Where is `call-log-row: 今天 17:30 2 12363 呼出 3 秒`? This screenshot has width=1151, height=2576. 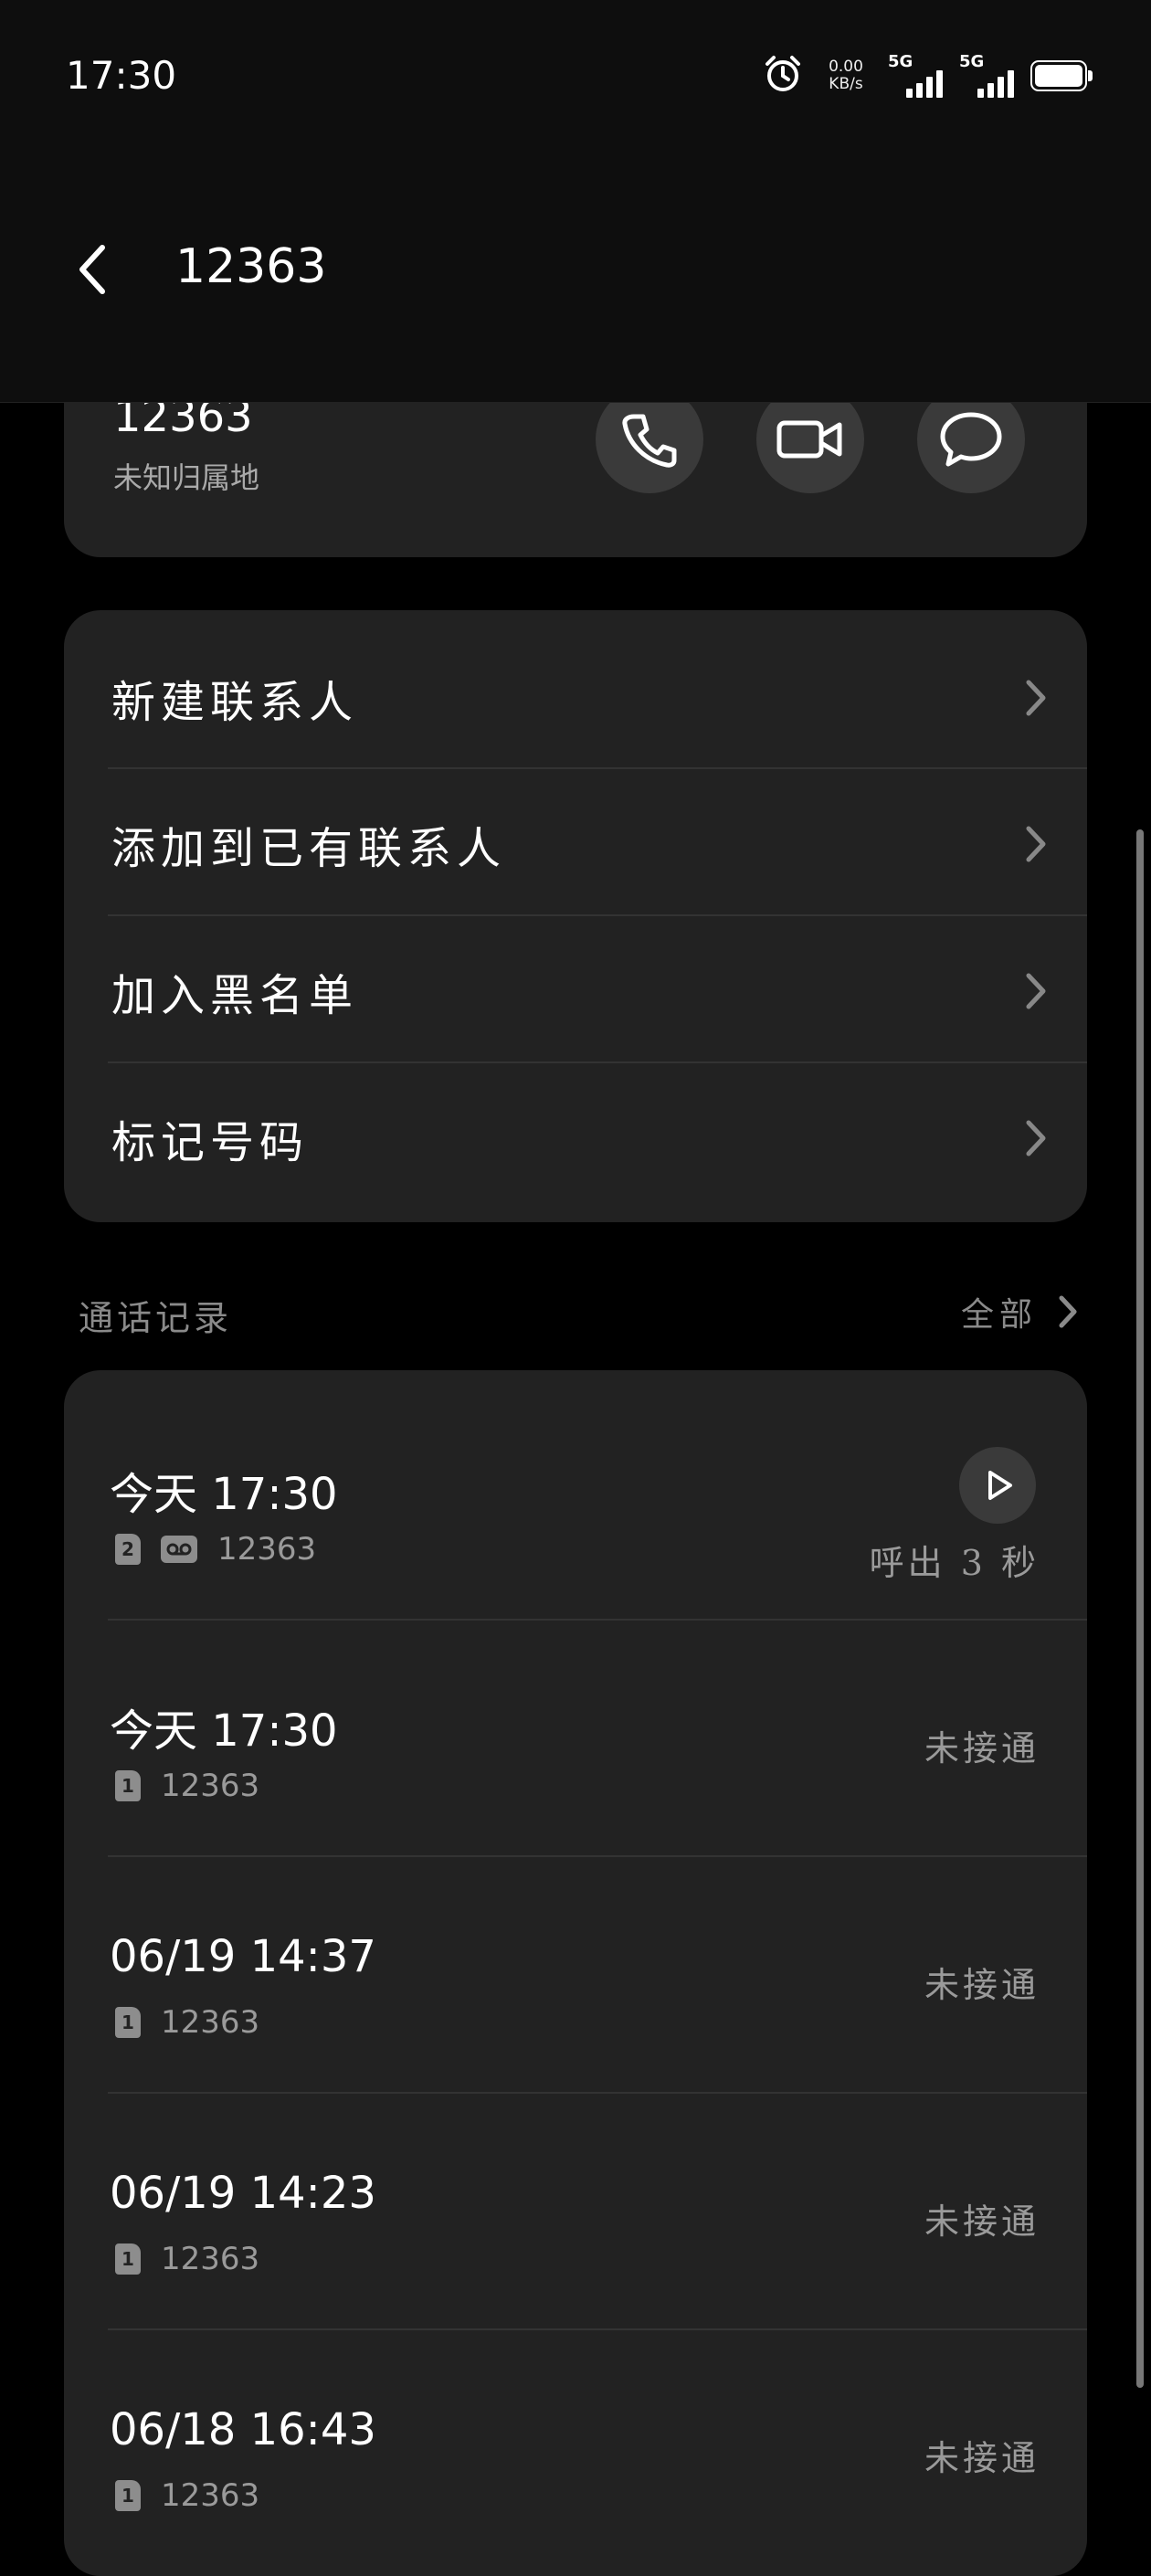
call-log-row: 今天 17:30 2 12363 呼出 3 秒 is located at coordinates (575, 1501).